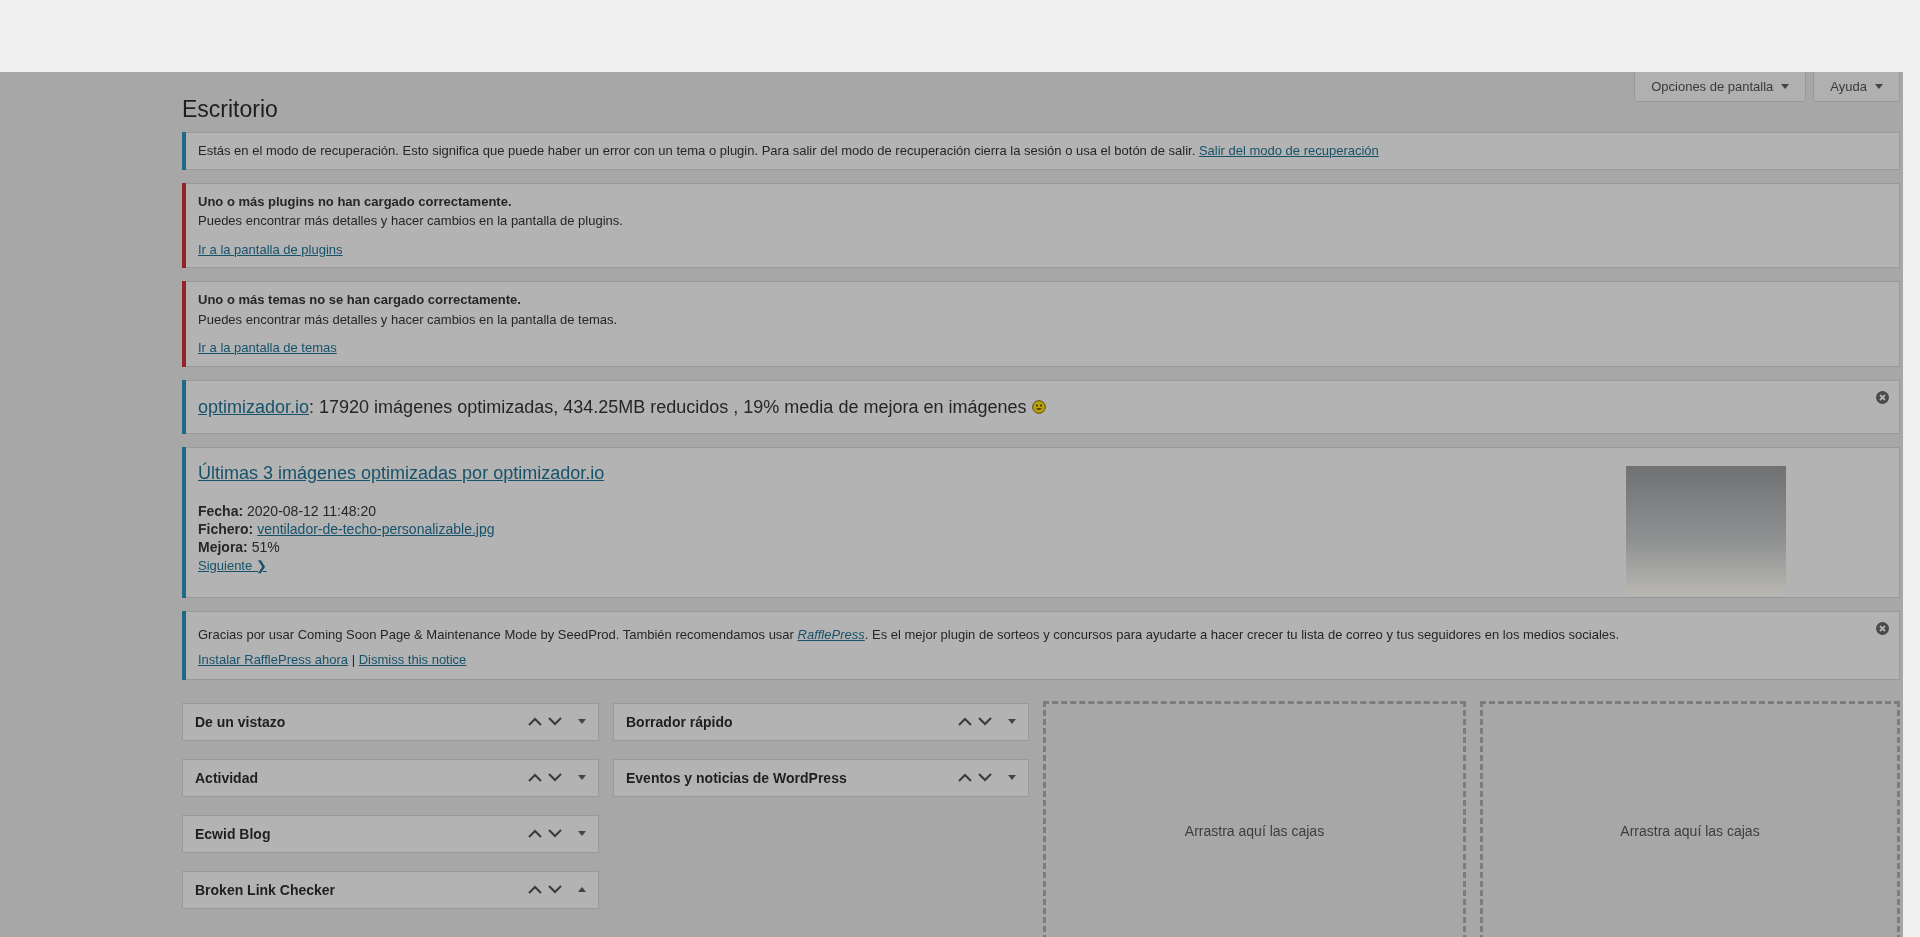 This screenshot has width=1920, height=937. What do you see at coordinates (1856, 87) in the screenshot?
I see `header-button: Ayuda` at bounding box center [1856, 87].